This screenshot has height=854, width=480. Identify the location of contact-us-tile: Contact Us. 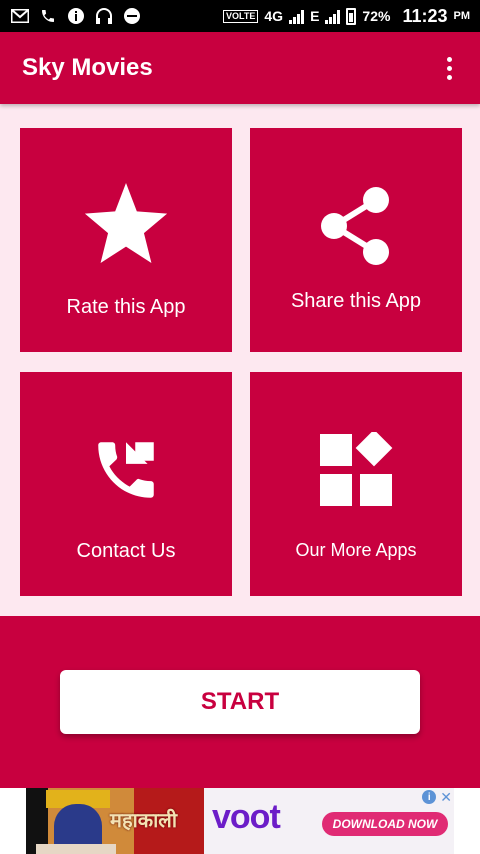
(126, 484).